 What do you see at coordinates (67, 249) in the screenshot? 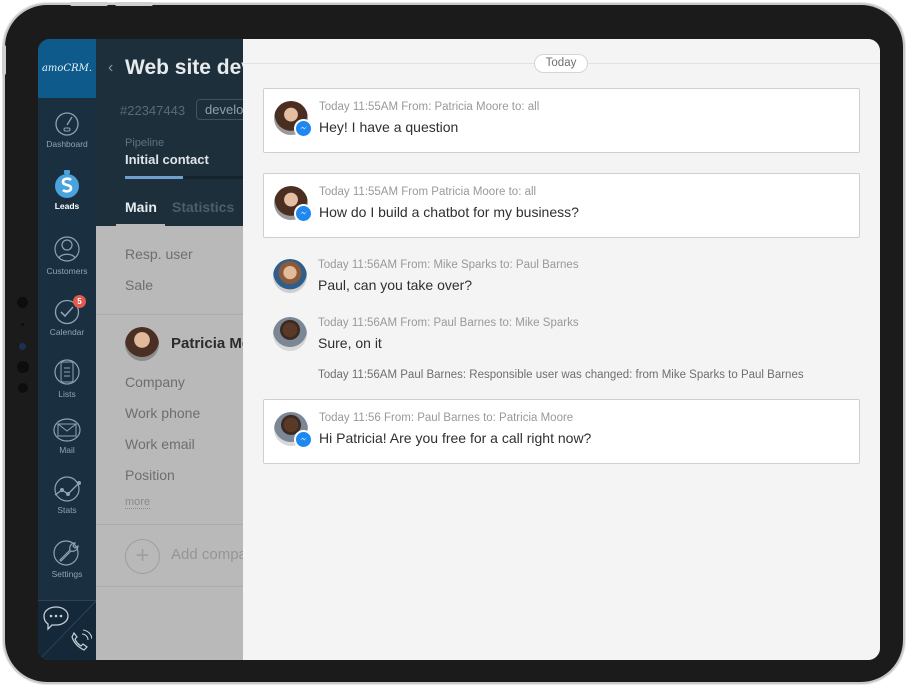
I see `customers-icon` at bounding box center [67, 249].